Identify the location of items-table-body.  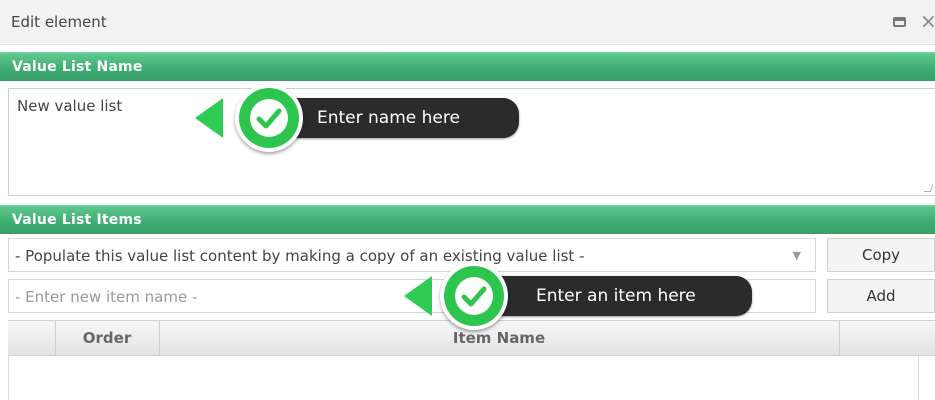
(463, 378).